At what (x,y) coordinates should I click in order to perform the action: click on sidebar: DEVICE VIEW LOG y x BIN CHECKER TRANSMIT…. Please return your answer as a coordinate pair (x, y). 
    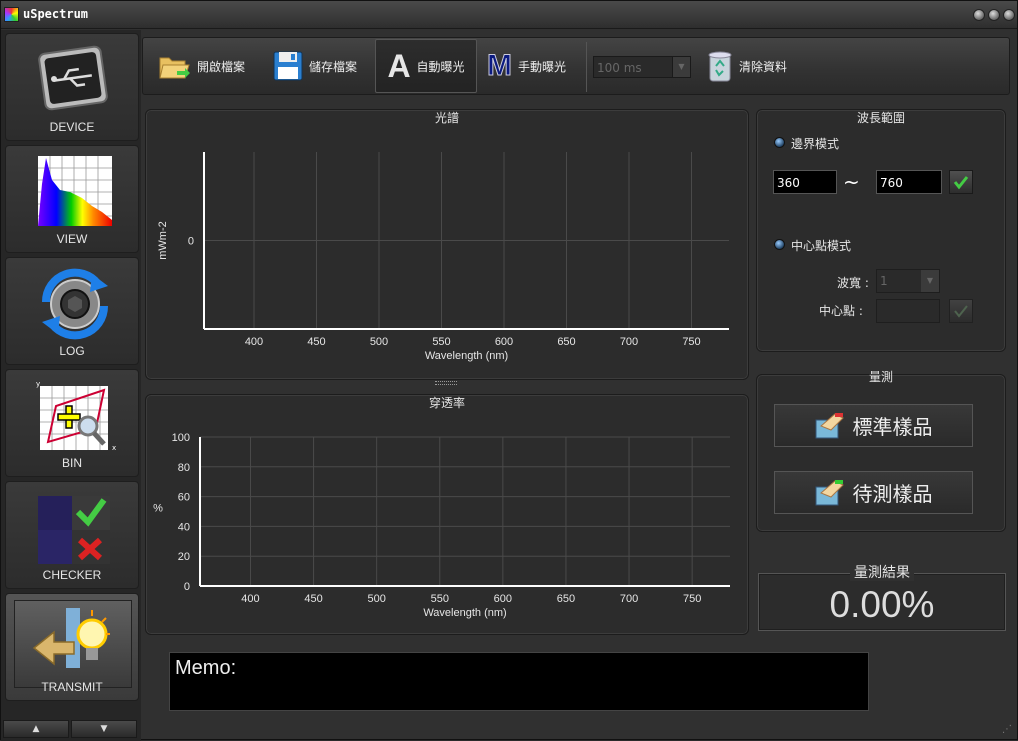
    Looking at the image, I should click on (71, 385).